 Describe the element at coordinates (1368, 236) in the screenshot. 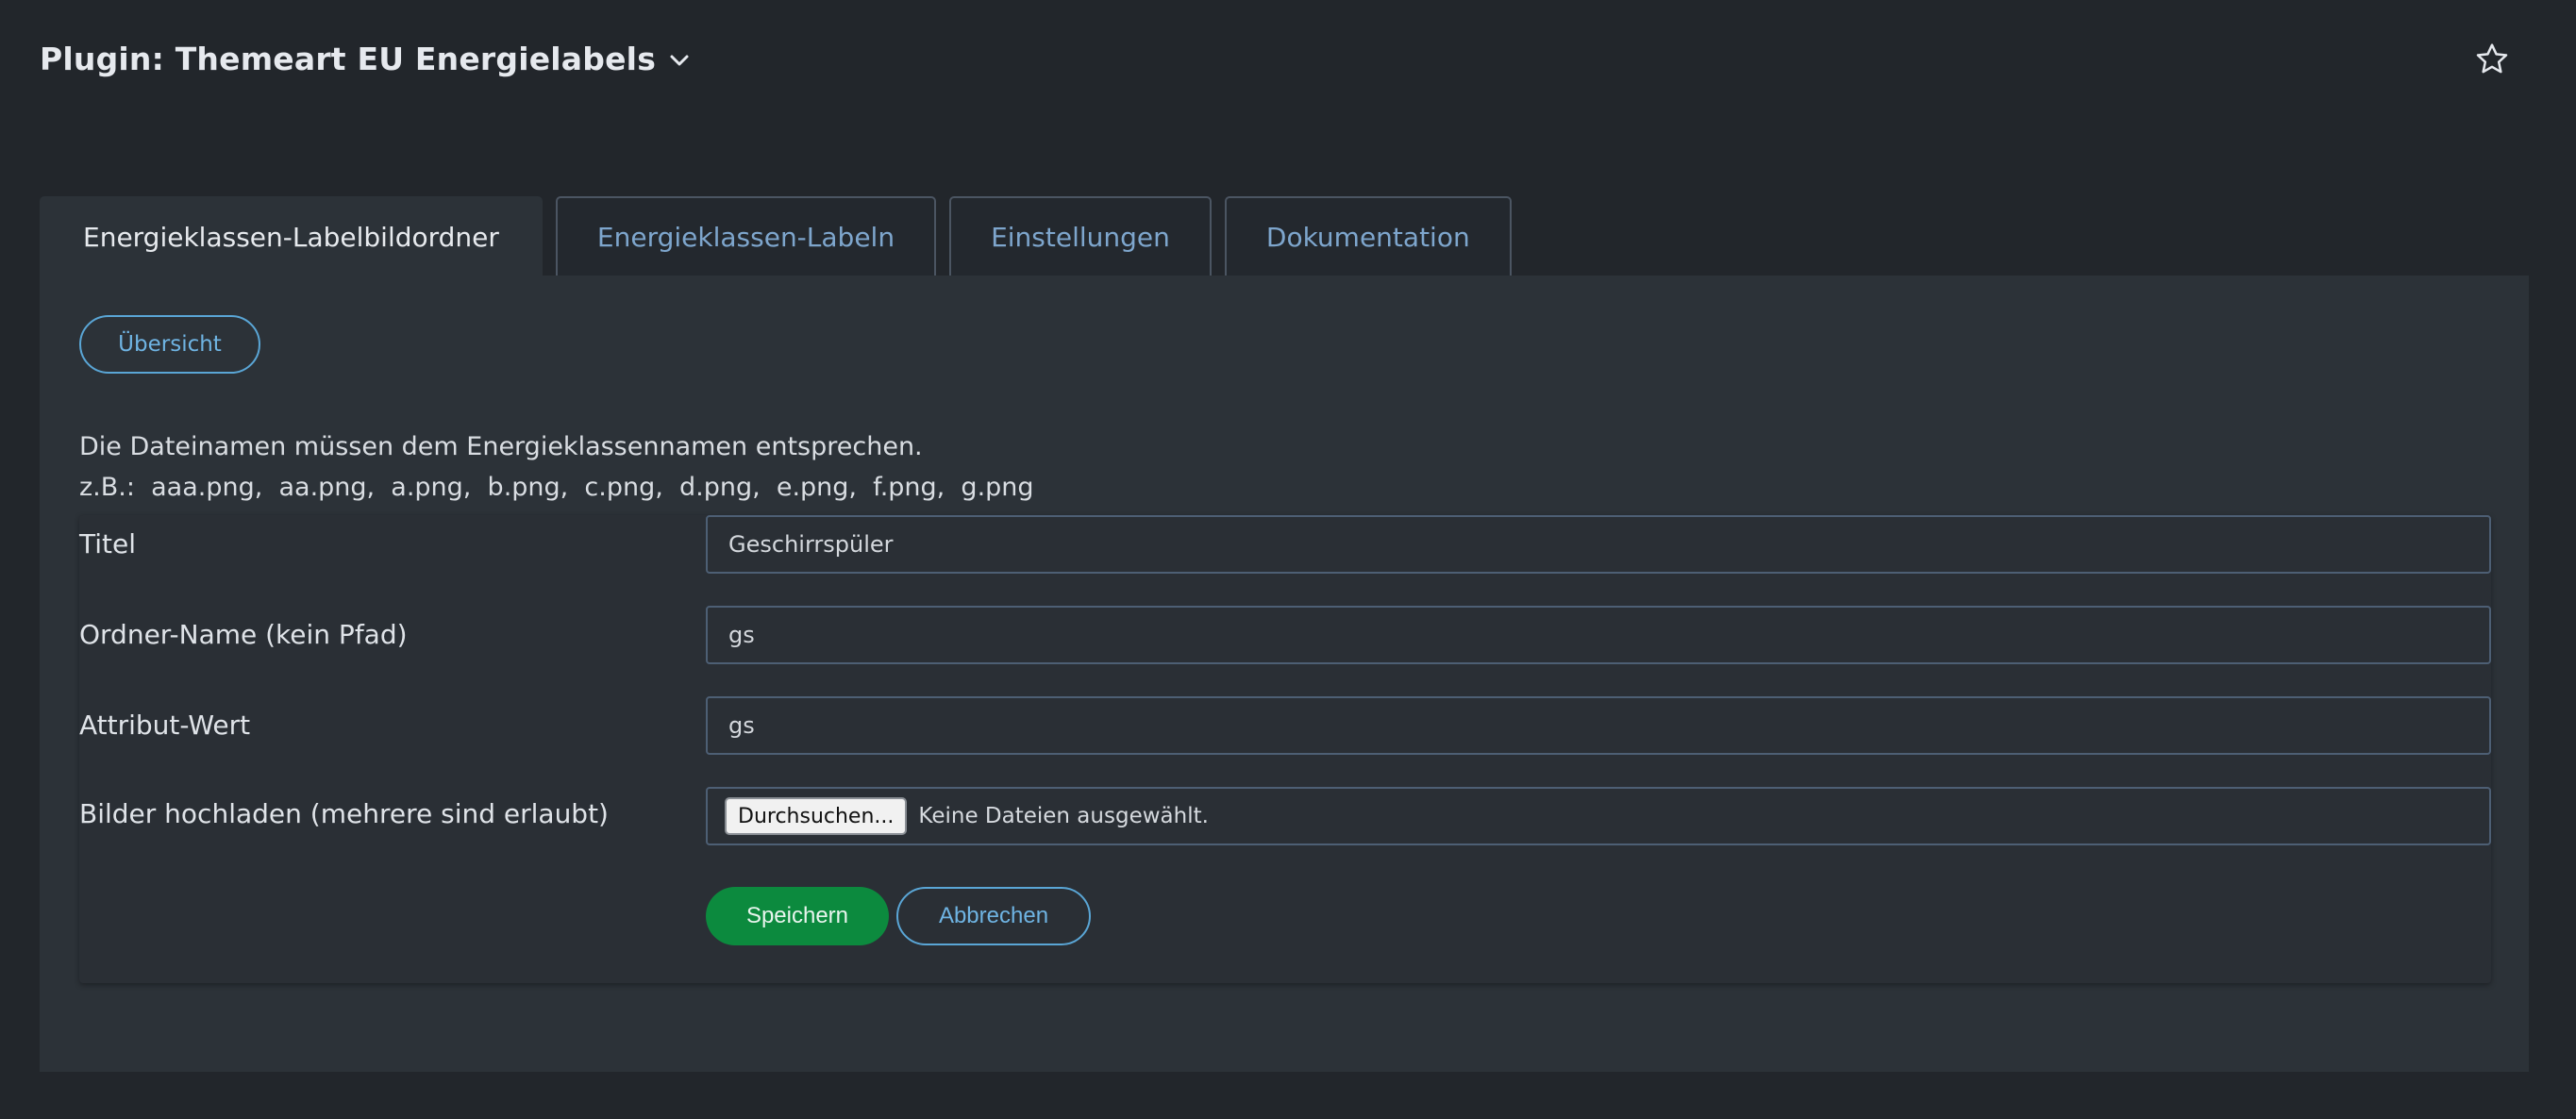

I see `tab-dokumentation: Dokumentation` at that location.